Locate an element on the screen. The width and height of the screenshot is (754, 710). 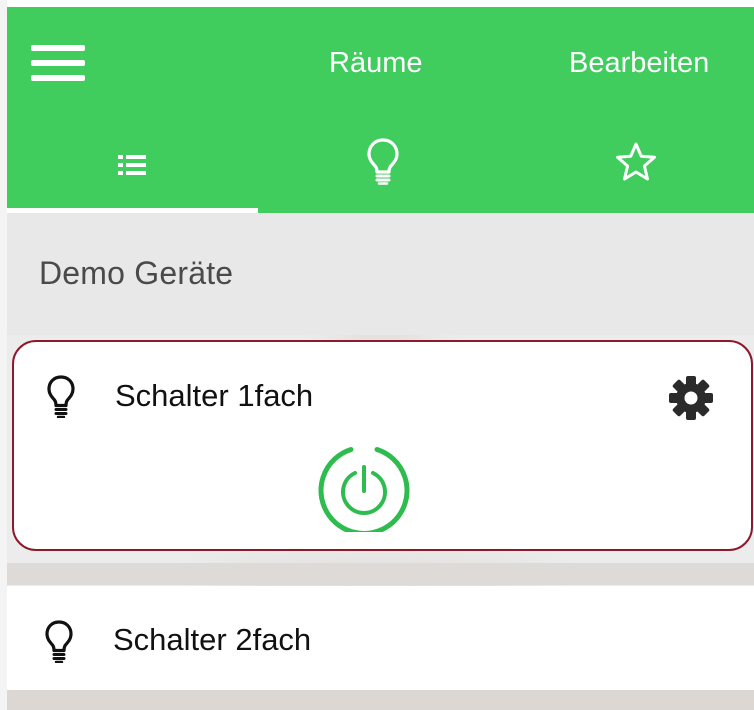
edit-link: Bearbeiten is located at coordinates (639, 63).